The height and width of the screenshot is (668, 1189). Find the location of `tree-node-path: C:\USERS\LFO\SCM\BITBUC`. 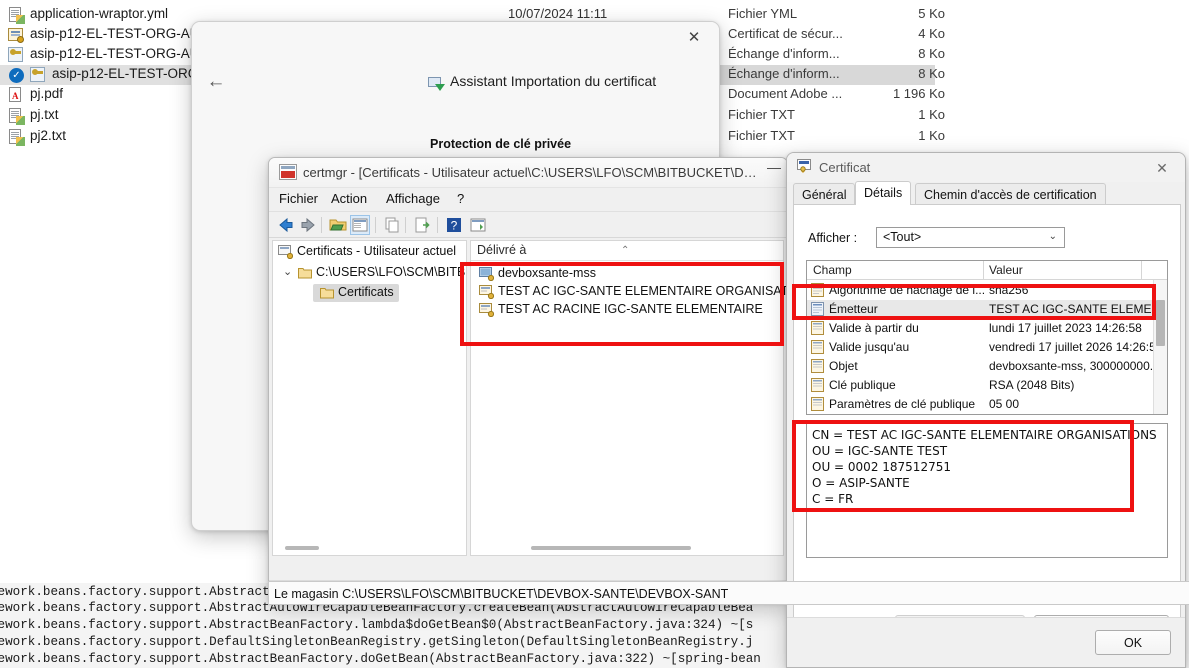

tree-node-path: C:\USERS\LFO\SCM\BITBUC is located at coordinates (391, 272).